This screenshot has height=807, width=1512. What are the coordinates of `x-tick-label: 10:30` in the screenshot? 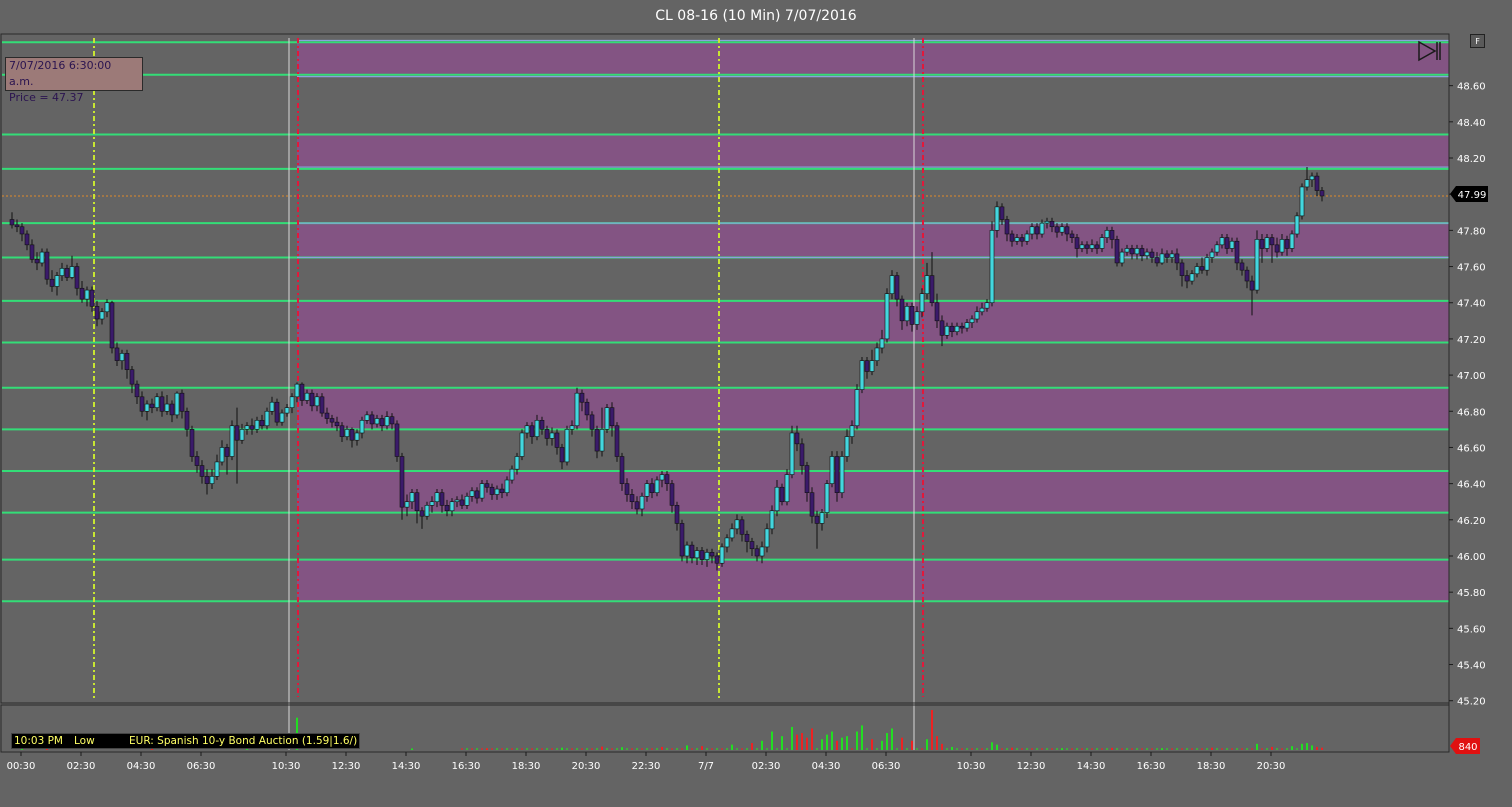 It's located at (971, 766).